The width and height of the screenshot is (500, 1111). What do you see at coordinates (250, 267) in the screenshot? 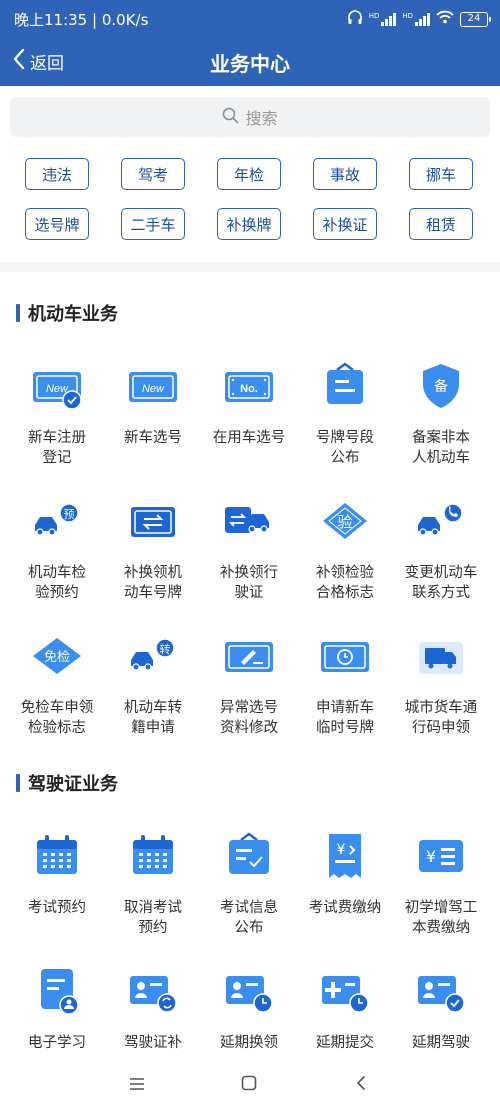
I see `section-divider` at bounding box center [250, 267].